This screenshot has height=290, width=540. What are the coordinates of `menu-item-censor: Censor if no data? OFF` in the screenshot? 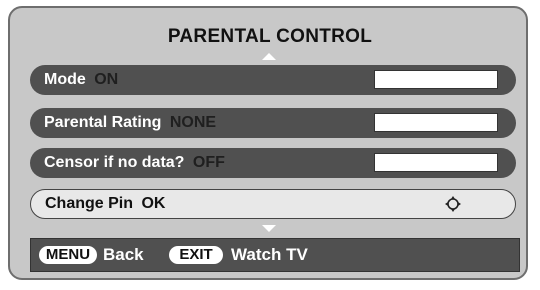 It's located at (273, 163).